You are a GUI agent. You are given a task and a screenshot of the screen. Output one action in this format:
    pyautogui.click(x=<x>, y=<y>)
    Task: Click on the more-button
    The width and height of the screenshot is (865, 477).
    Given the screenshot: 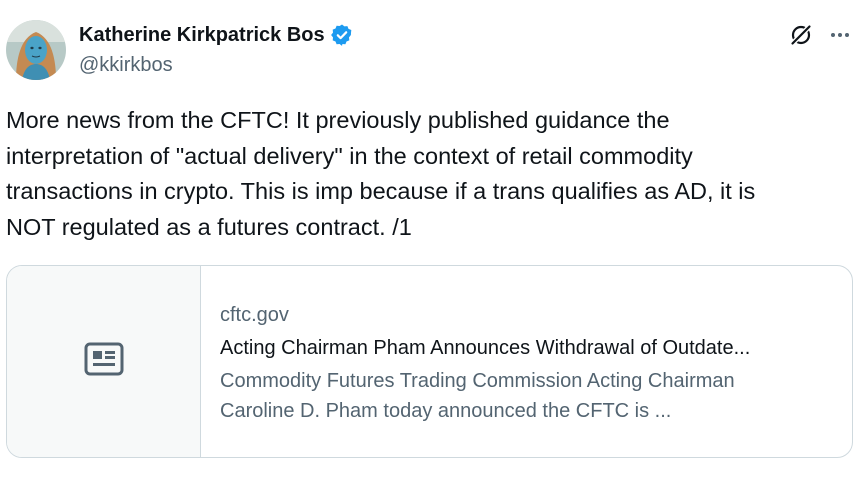 What is the action you would take?
    pyautogui.click(x=840, y=37)
    